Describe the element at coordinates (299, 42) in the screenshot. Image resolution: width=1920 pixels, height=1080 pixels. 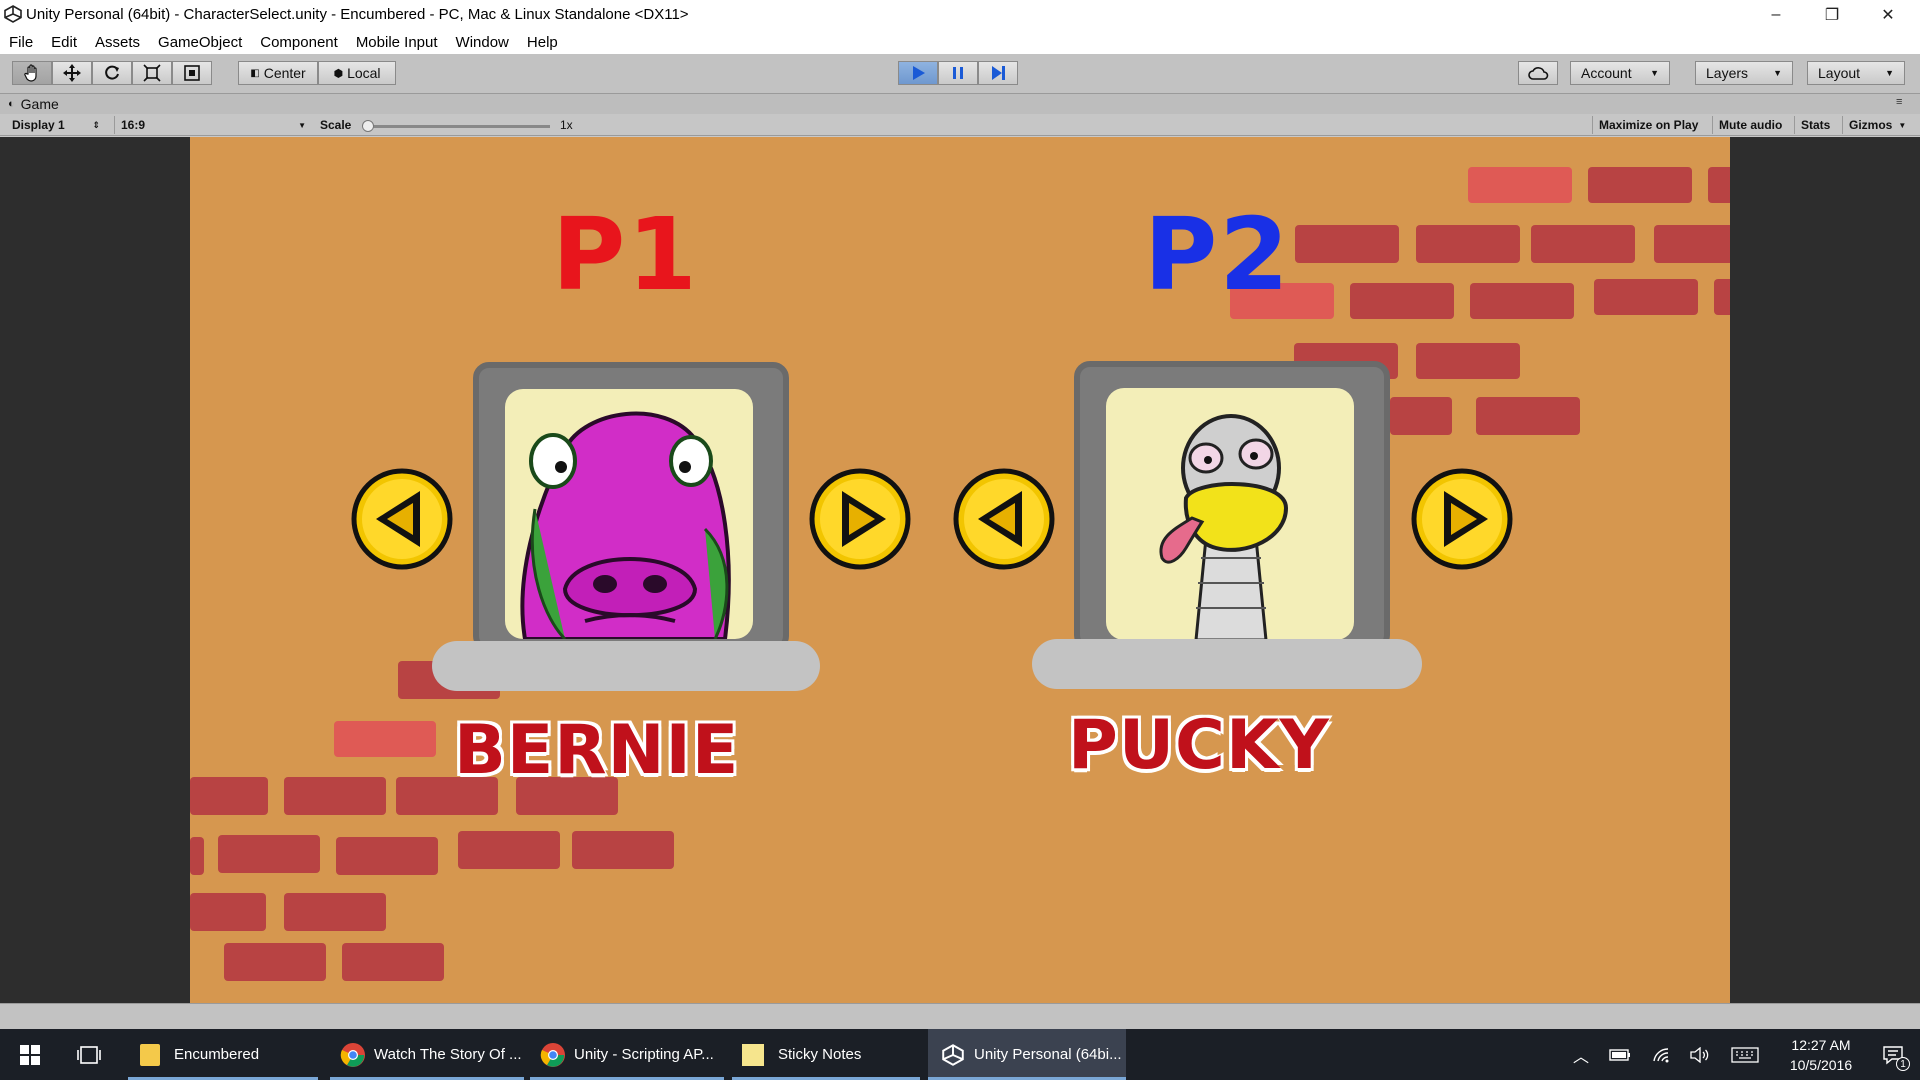
I see `menu-component: Component` at that location.